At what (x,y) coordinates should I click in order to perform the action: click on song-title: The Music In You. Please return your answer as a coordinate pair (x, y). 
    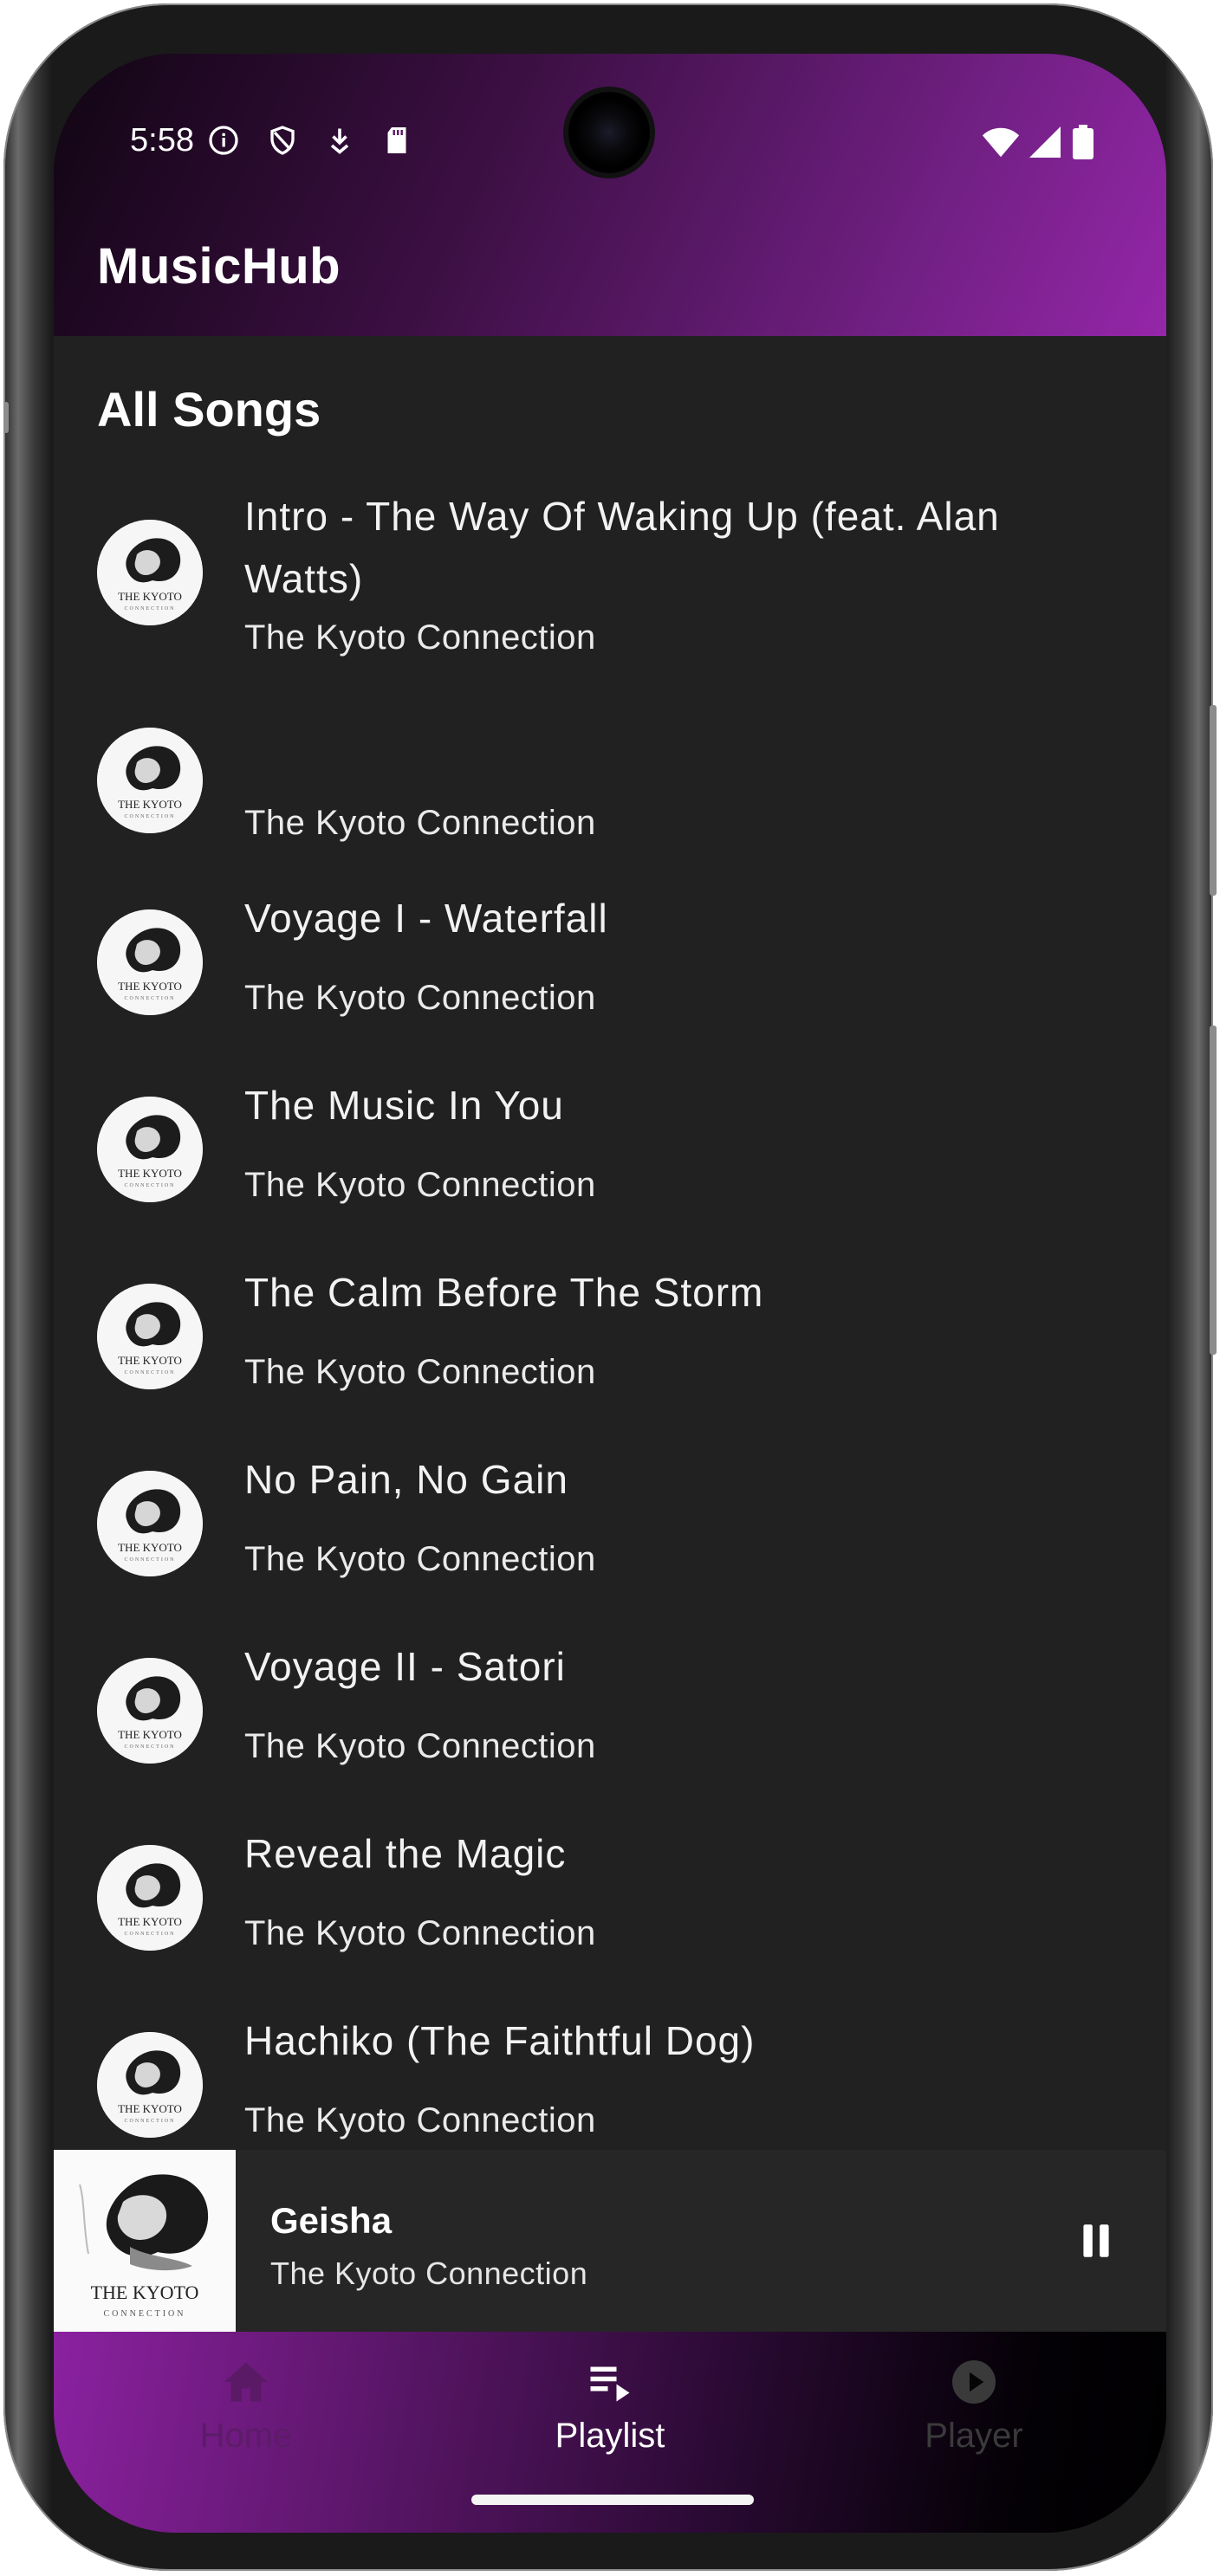
    Looking at the image, I should click on (404, 1105).